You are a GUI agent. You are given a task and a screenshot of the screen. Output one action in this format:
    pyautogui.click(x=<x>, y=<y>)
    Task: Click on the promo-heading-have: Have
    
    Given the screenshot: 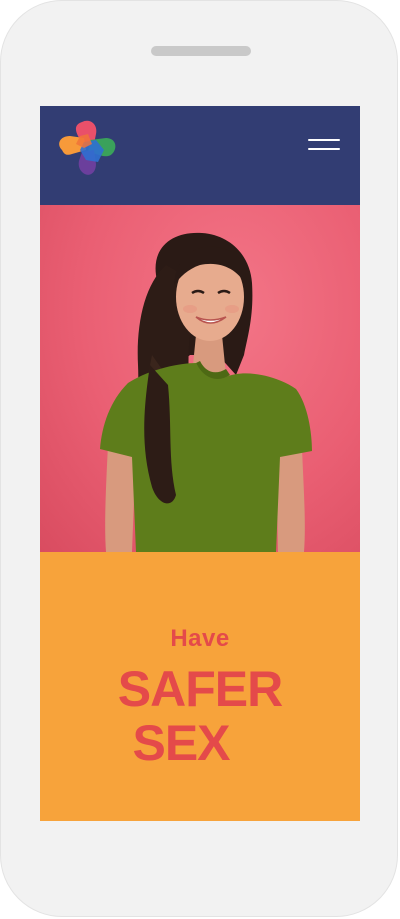 What is the action you would take?
    pyautogui.click(x=200, y=638)
    